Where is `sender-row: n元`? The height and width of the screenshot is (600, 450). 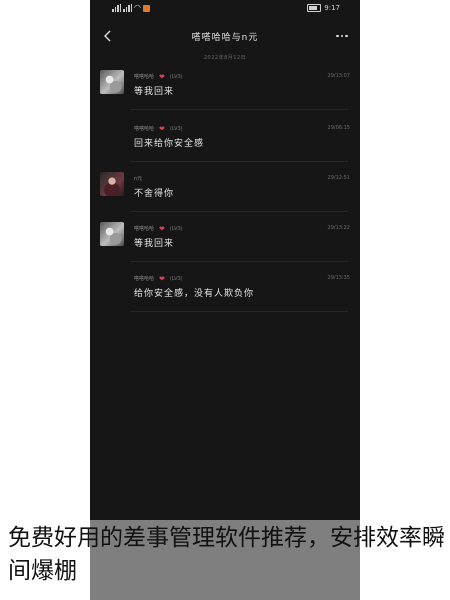 sender-row: n元 is located at coordinates (138, 178).